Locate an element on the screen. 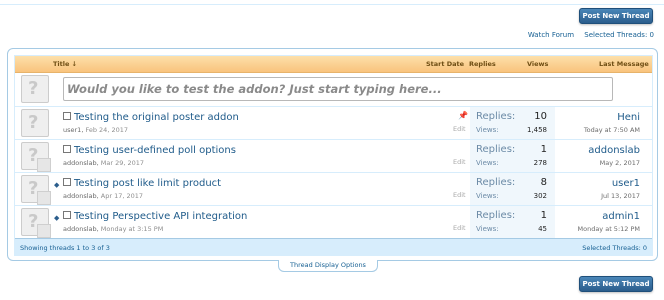 Image resolution: width=664 pixels, height=300 pixels. thread-display-options-toggle: Thread Display Options is located at coordinates (328, 266).